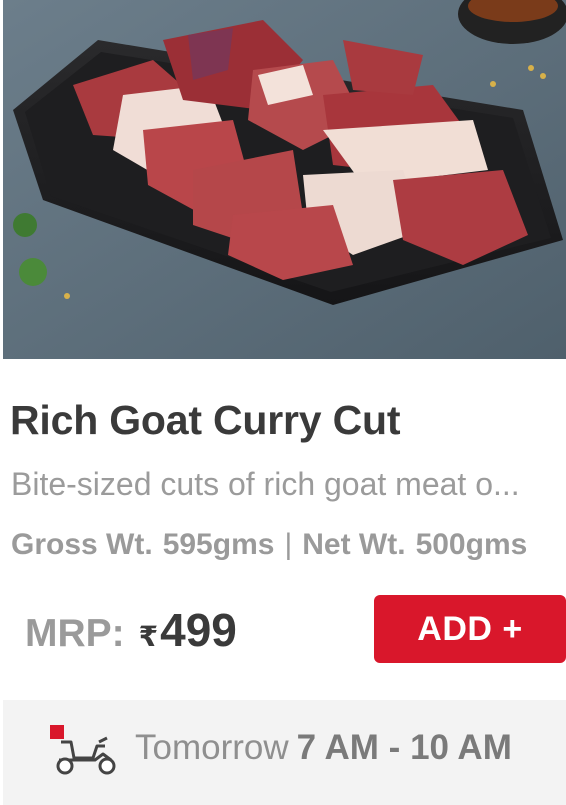  Describe the element at coordinates (198, 630) in the screenshot. I see `price-value: 499` at that location.